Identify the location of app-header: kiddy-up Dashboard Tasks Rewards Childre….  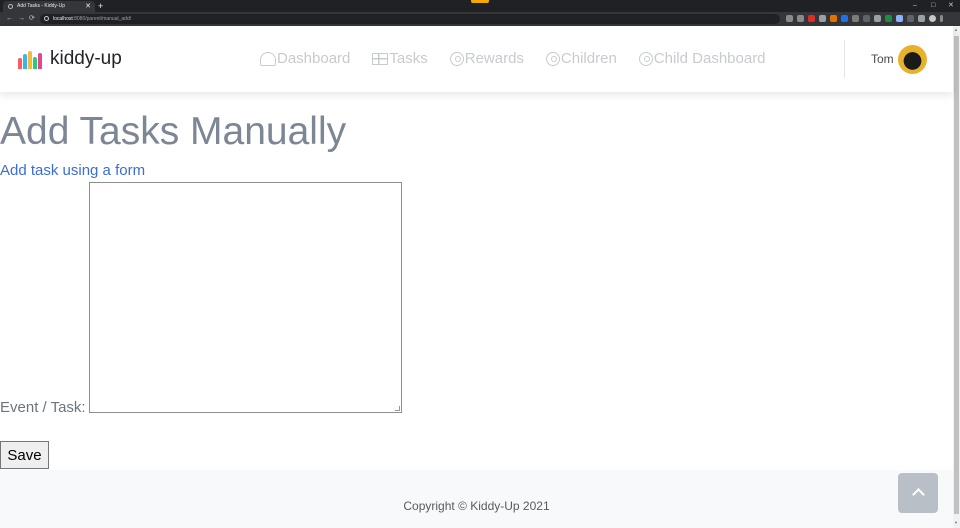
(476, 59).